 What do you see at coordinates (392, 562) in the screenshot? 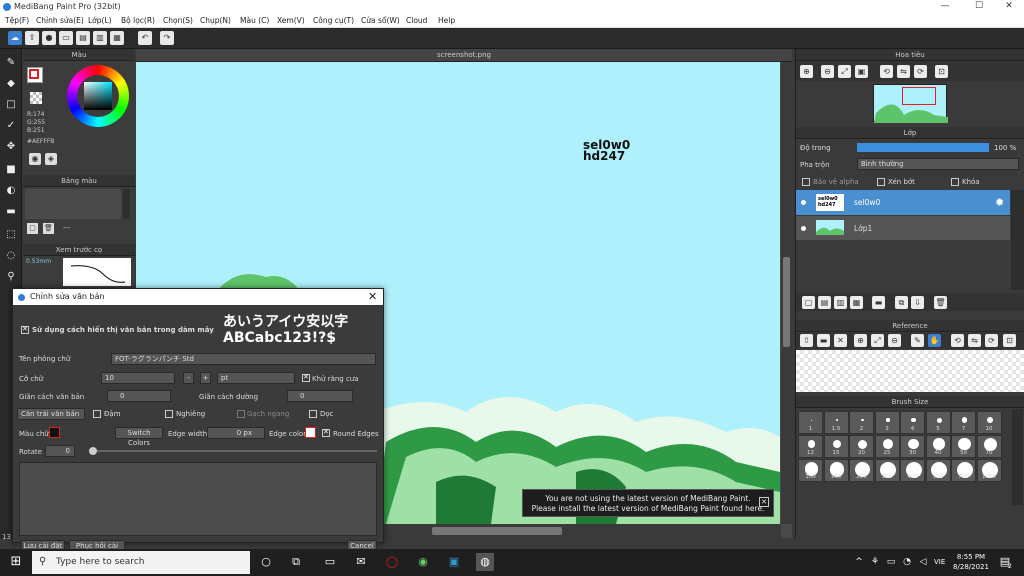
I see `opera-icon: ◯` at bounding box center [392, 562].